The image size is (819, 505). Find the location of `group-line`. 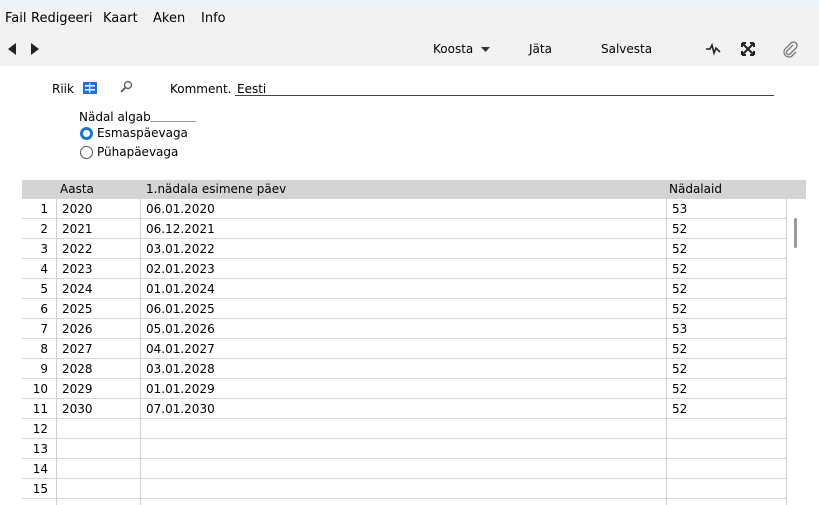

group-line is located at coordinates (173, 121).